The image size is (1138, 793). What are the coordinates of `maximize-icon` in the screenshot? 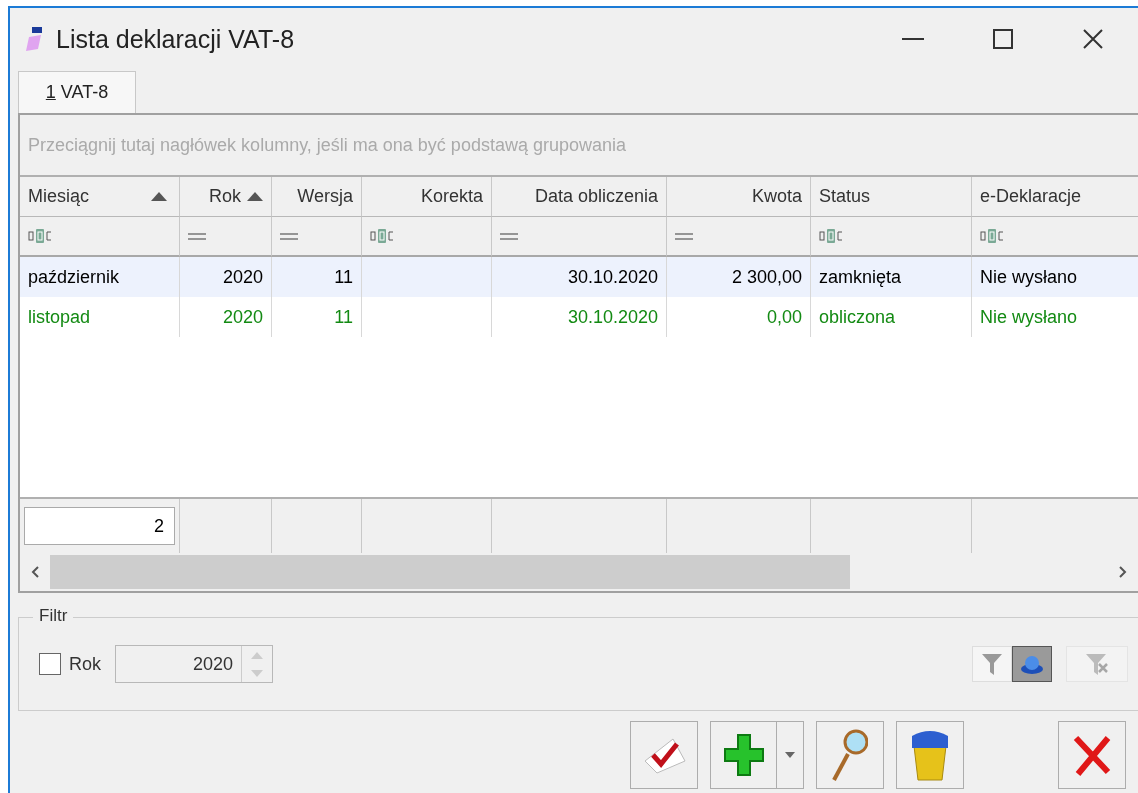 It's located at (1003, 39).